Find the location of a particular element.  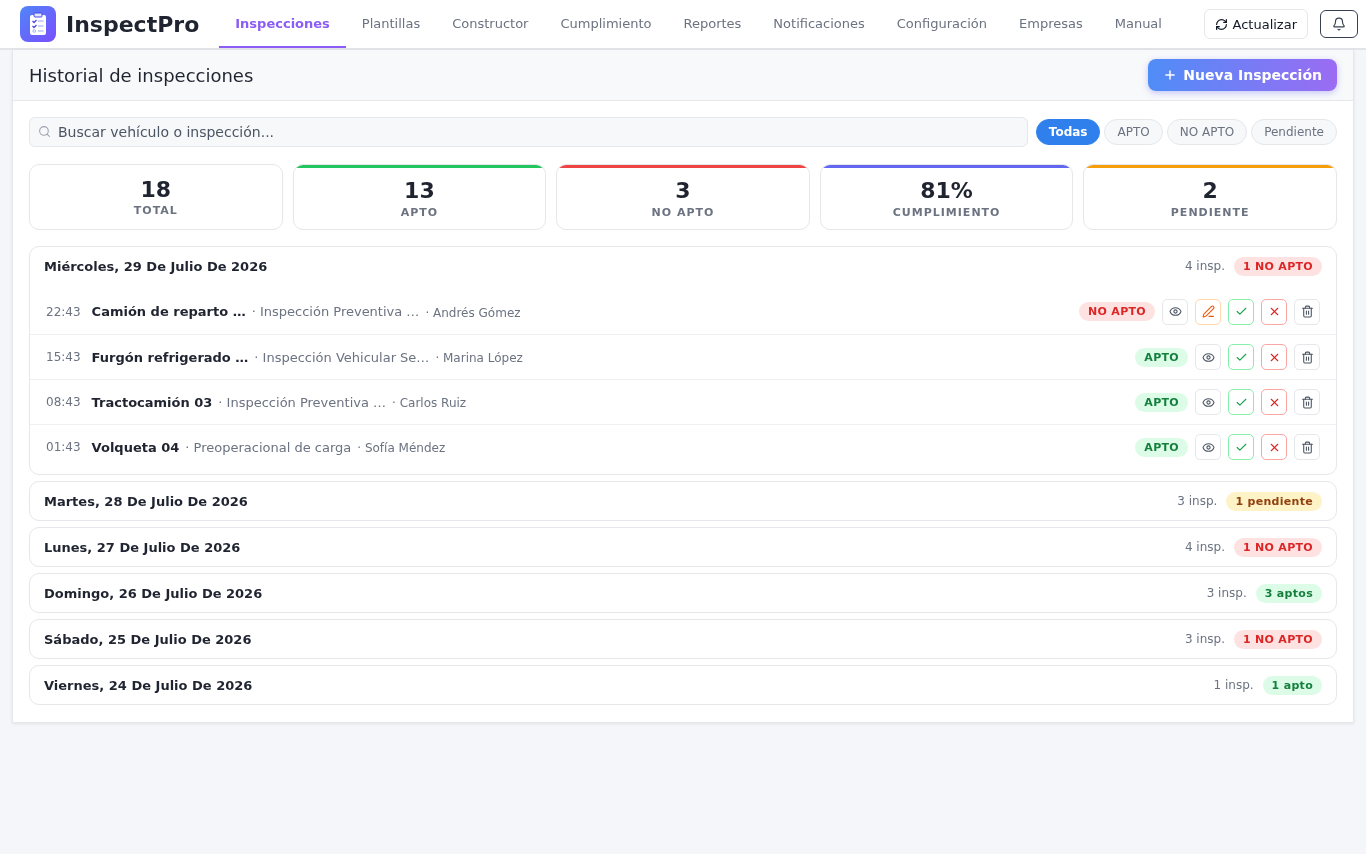

summary-badge: 1 pendiente is located at coordinates (1274, 501).